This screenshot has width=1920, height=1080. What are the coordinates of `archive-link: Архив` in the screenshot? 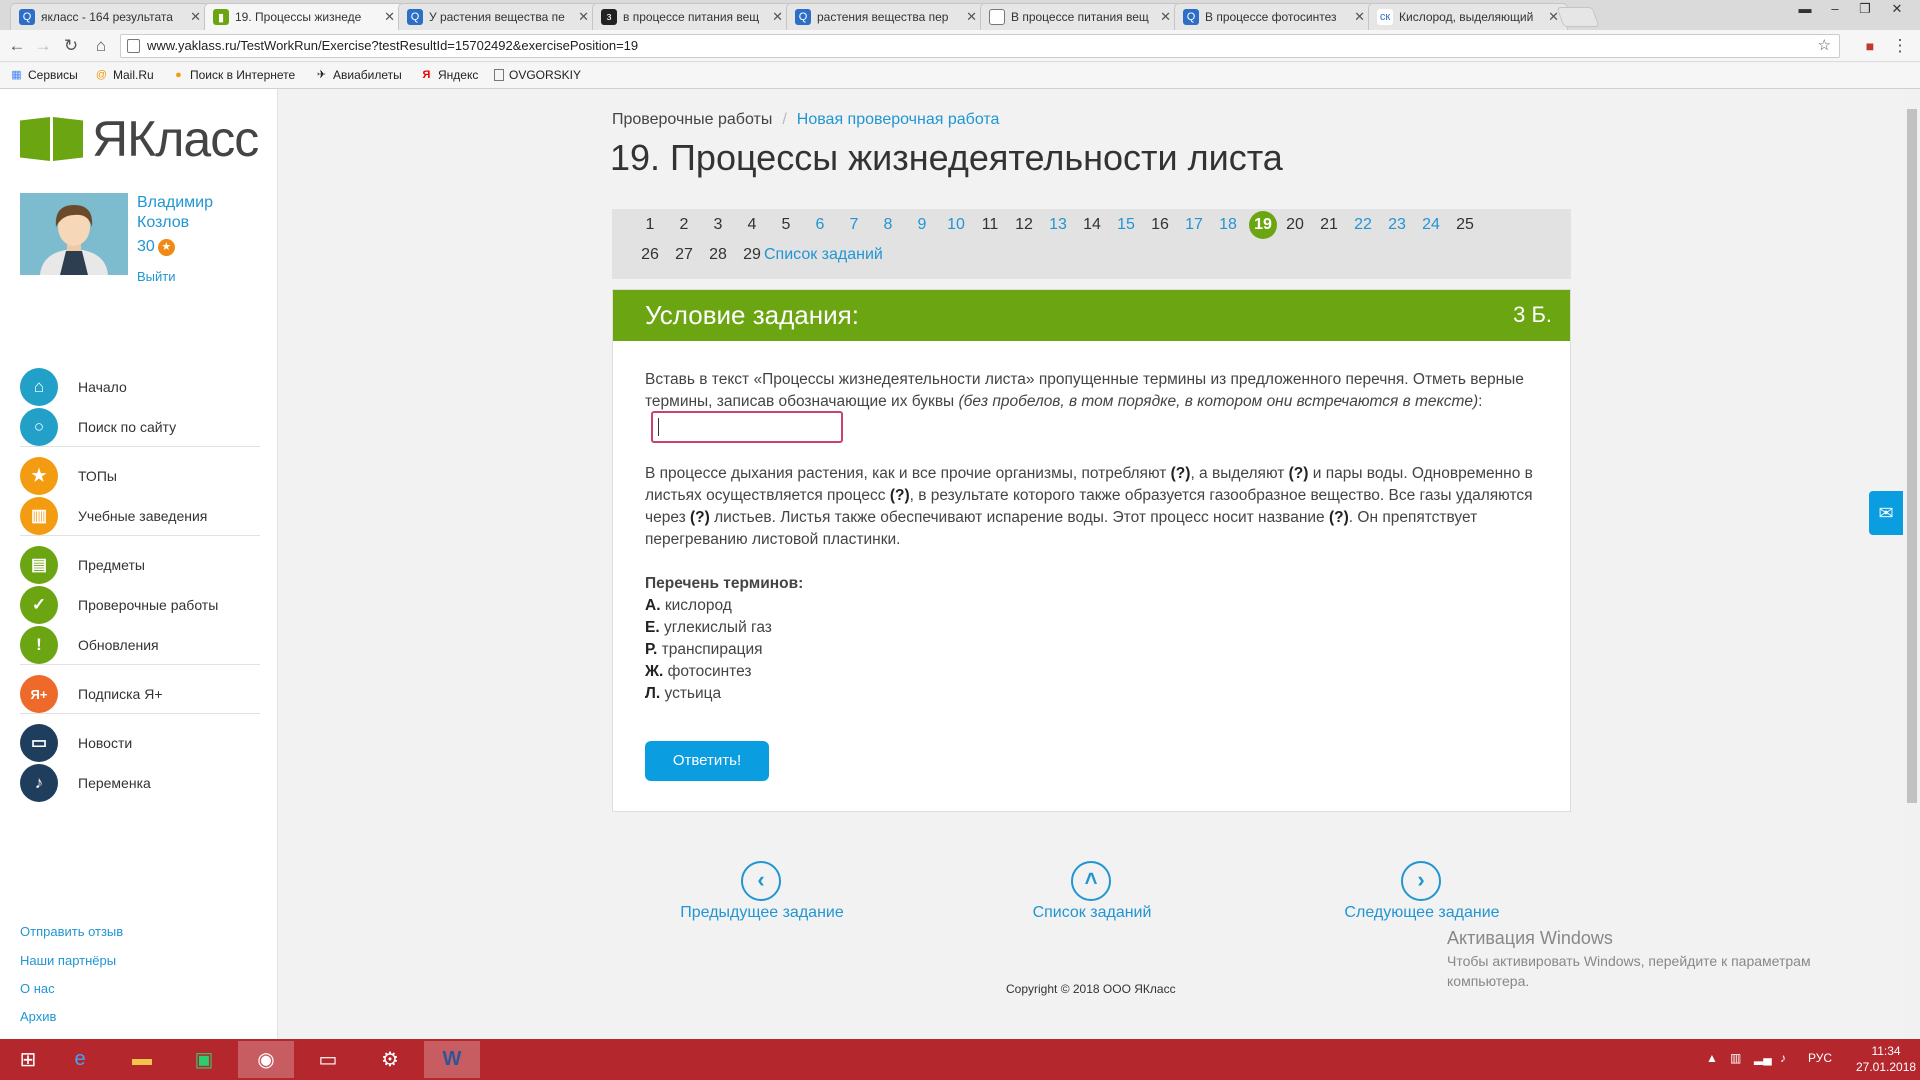 It's located at (38, 1016).